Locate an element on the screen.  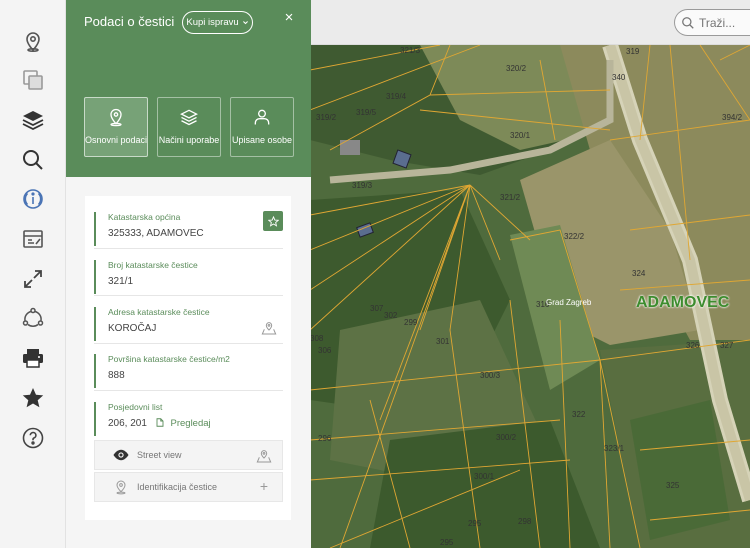
search-box is located at coordinates (712, 22).